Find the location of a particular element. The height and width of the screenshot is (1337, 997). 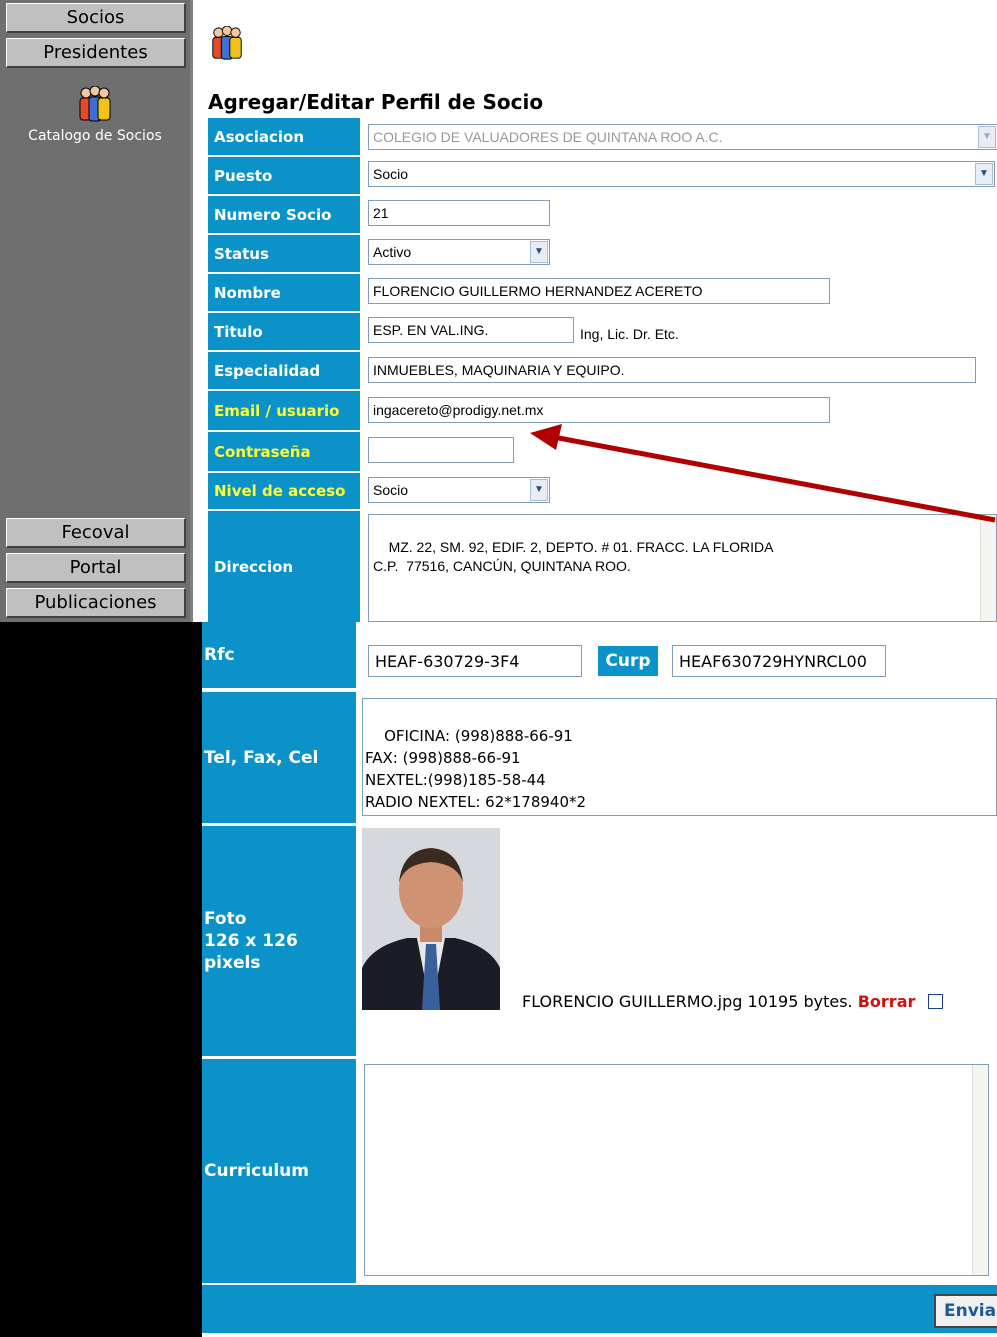

nav-button-presidentes: Presidentes is located at coordinates (96, 53).